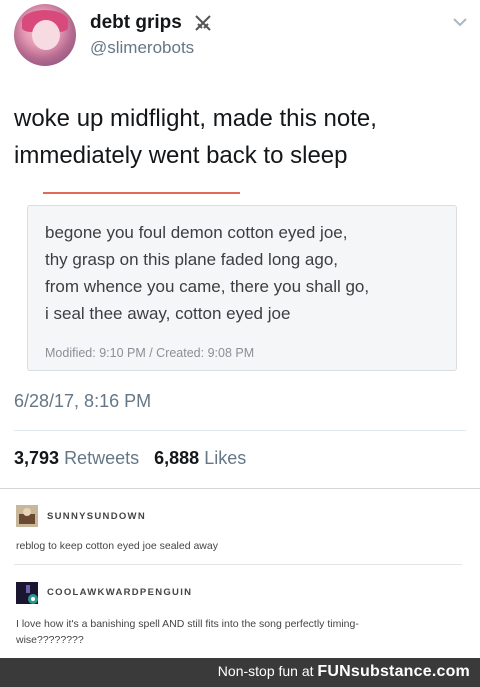  I want to click on likes-count: 6,888, so click(176, 458).